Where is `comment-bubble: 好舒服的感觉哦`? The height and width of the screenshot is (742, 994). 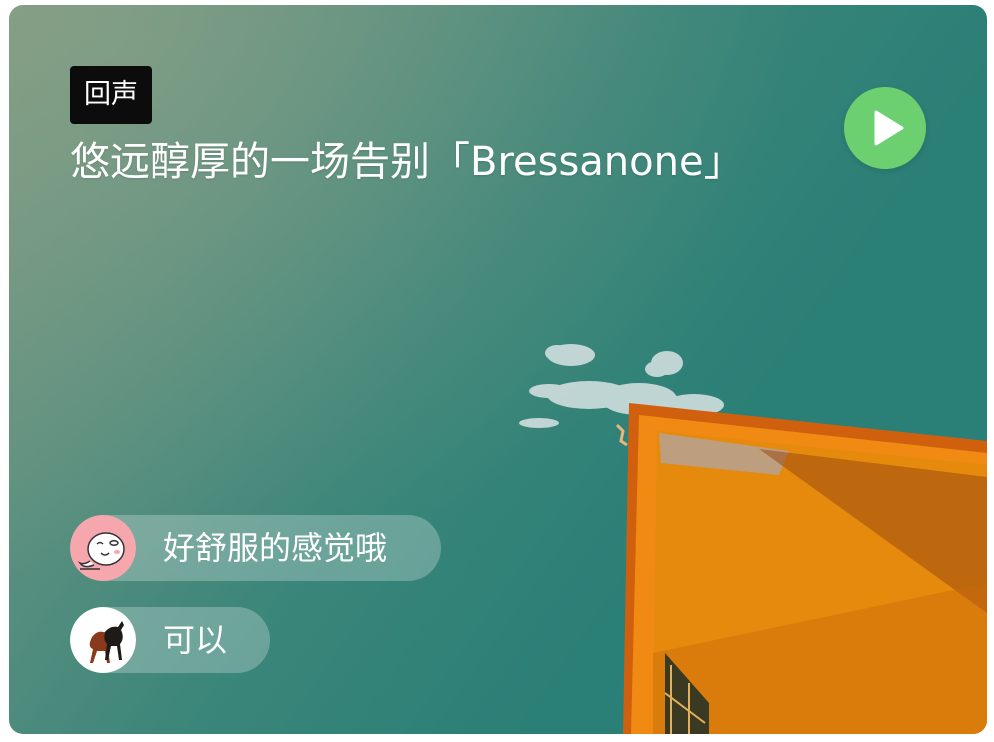 comment-bubble: 好舒服的感觉哦 is located at coordinates (255, 548).